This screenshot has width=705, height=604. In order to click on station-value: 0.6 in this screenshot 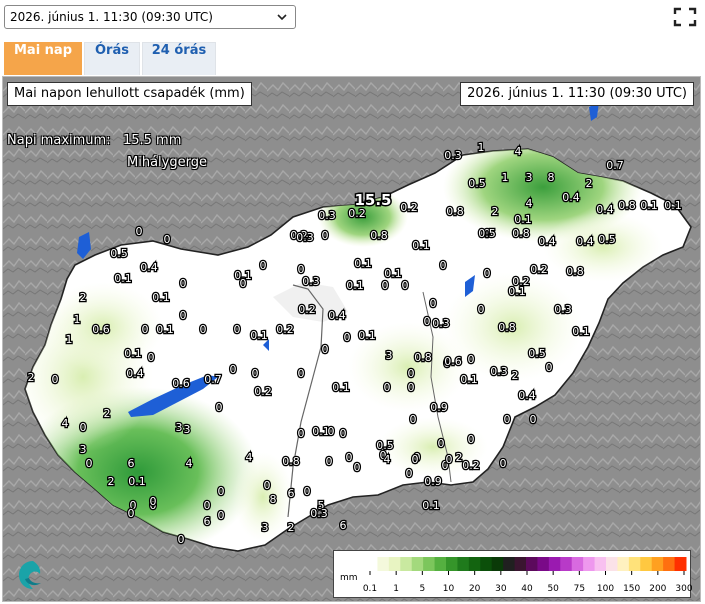, I will do `click(181, 383)`.